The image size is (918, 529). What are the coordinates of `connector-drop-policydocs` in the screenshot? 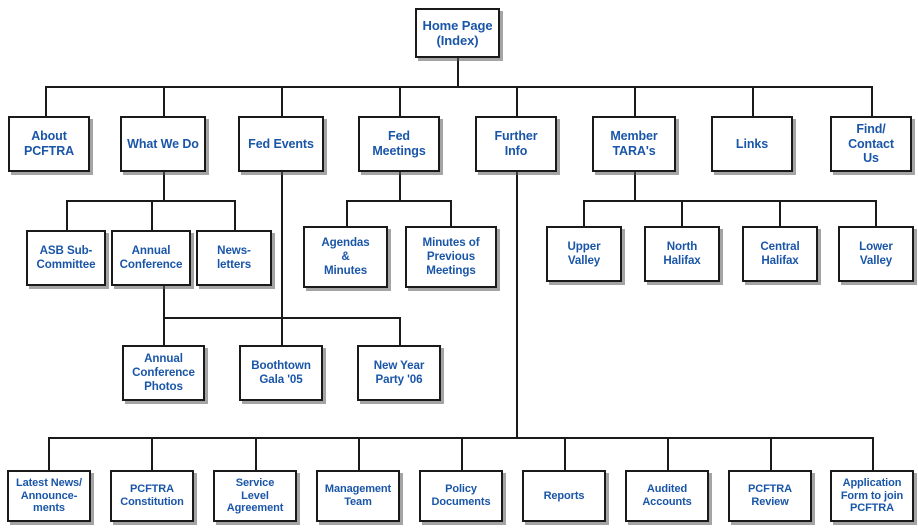 It's located at (462, 453).